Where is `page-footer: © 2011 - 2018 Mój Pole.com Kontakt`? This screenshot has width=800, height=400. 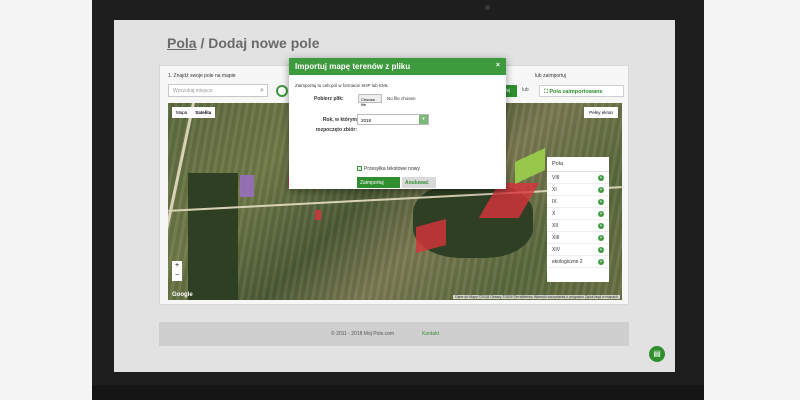
page-footer: © 2011 - 2018 Mój Pole.com Kontakt is located at coordinates (394, 334).